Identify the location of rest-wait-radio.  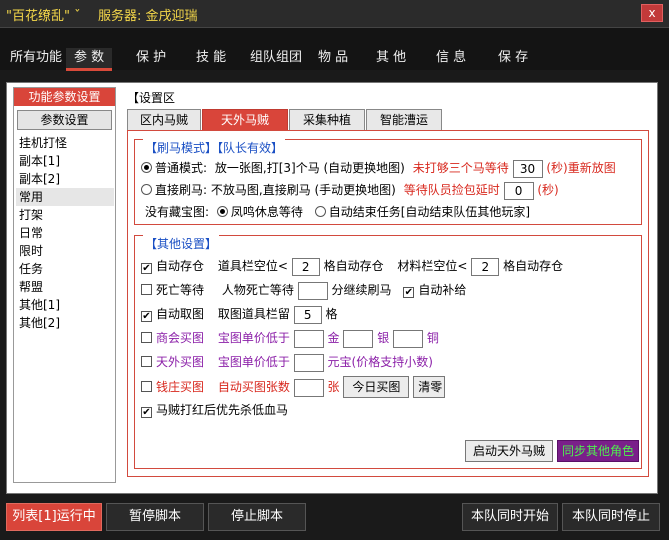
(222, 211).